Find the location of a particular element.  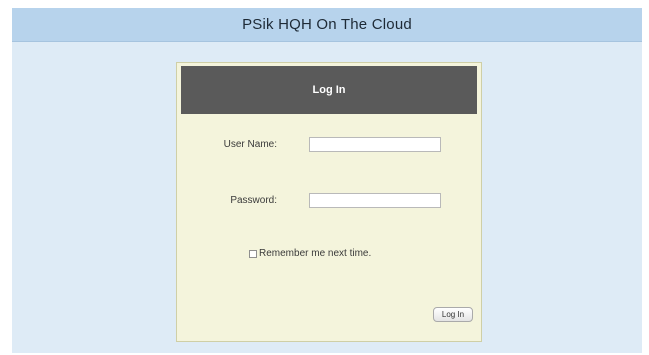

password-label: Password: is located at coordinates (253, 200).